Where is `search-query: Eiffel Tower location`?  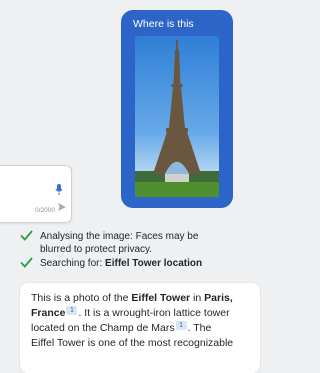 search-query: Eiffel Tower location is located at coordinates (153, 263).